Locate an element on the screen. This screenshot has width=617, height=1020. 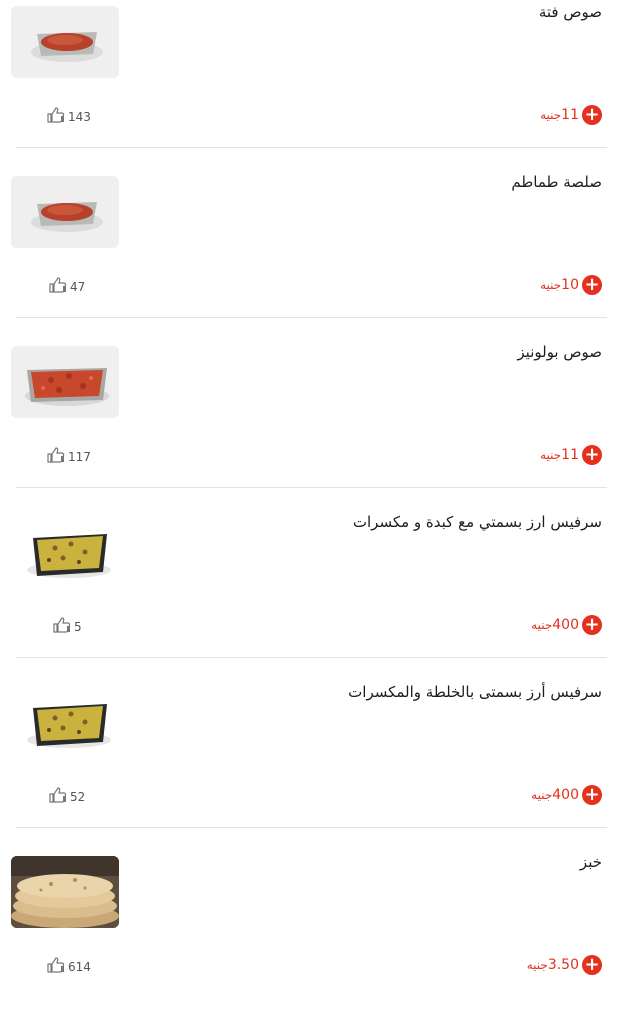
like-count: 614 is located at coordinates (79, 966).